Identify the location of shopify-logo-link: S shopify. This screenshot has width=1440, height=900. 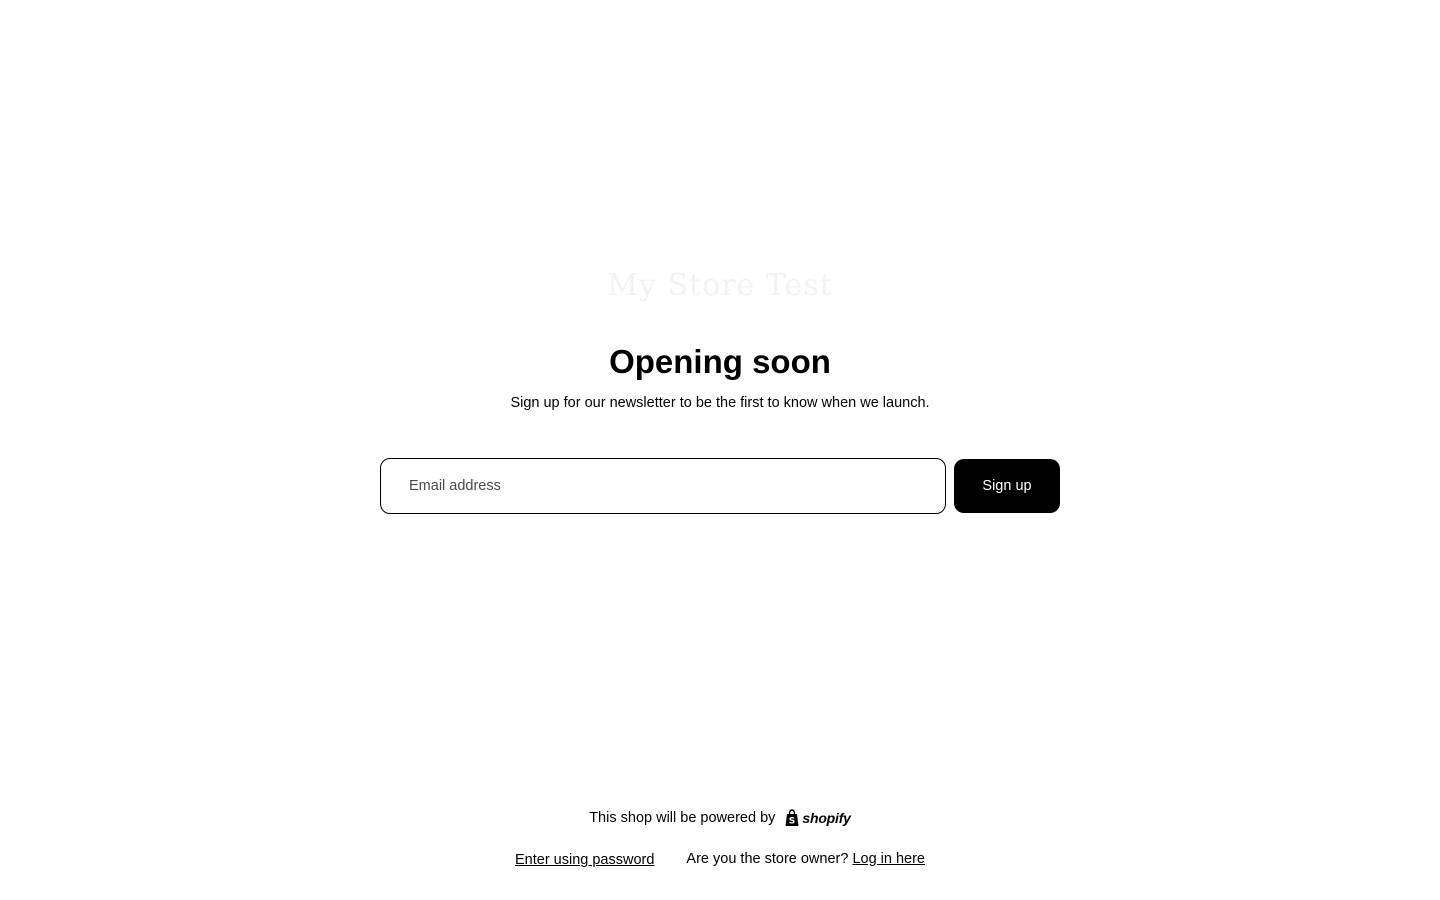
(817, 818).